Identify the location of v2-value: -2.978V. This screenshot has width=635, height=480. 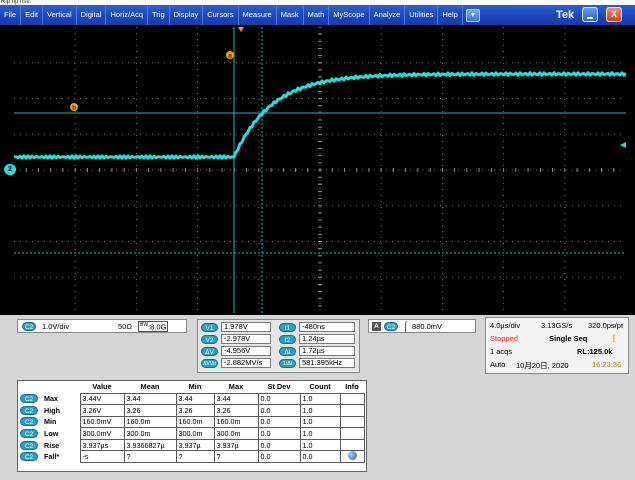
(246, 339).